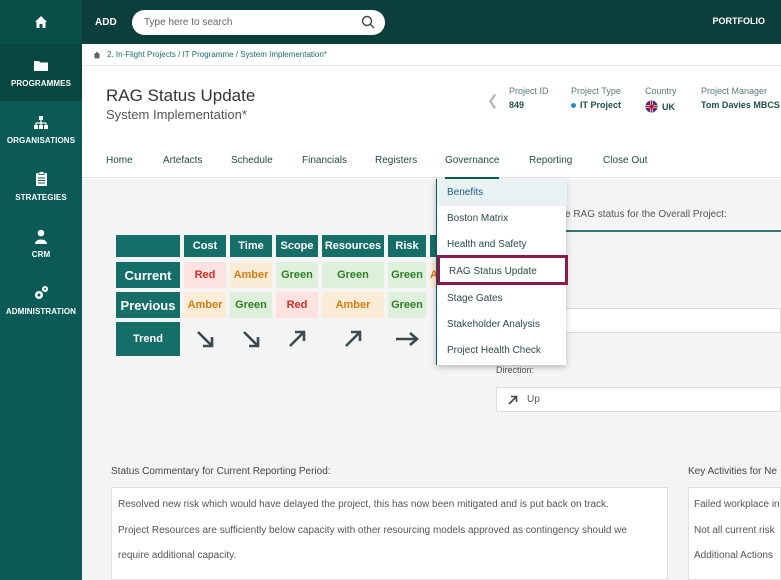  What do you see at coordinates (148, 305) in the screenshot?
I see `rag-row-previous-label: Previous` at bounding box center [148, 305].